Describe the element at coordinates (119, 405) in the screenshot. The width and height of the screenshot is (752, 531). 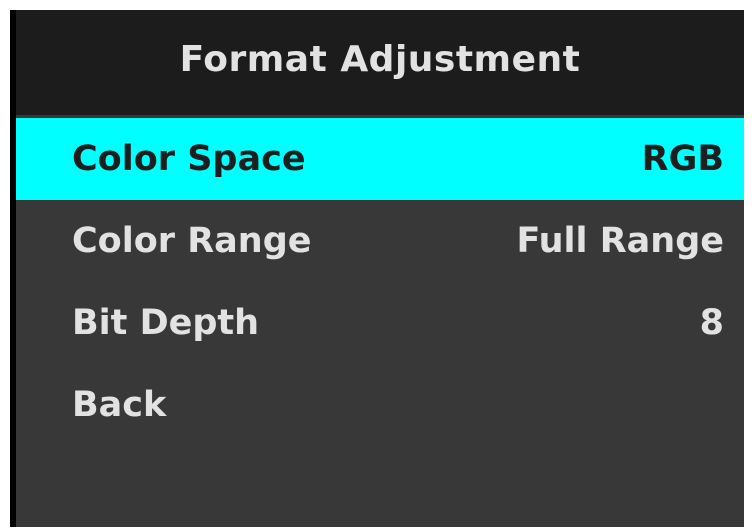
I see `menu-item-label: Back` at that location.